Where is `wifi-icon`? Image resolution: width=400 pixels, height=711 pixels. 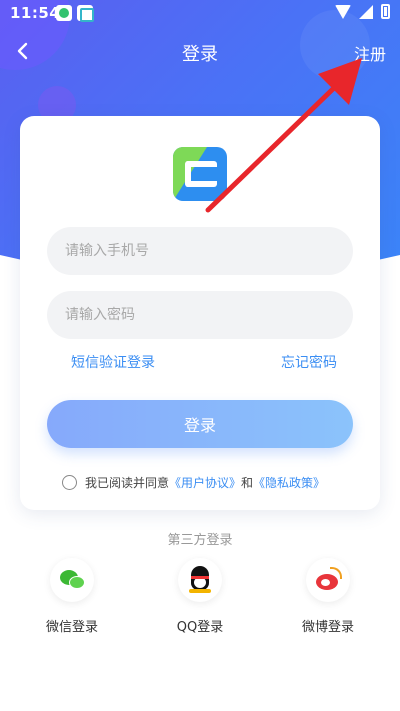 wifi-icon is located at coordinates (343, 11).